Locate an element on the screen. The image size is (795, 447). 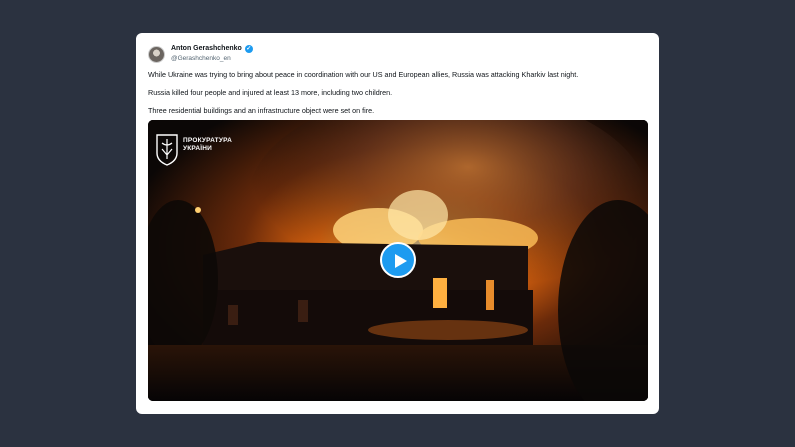
avatar is located at coordinates (156, 54).